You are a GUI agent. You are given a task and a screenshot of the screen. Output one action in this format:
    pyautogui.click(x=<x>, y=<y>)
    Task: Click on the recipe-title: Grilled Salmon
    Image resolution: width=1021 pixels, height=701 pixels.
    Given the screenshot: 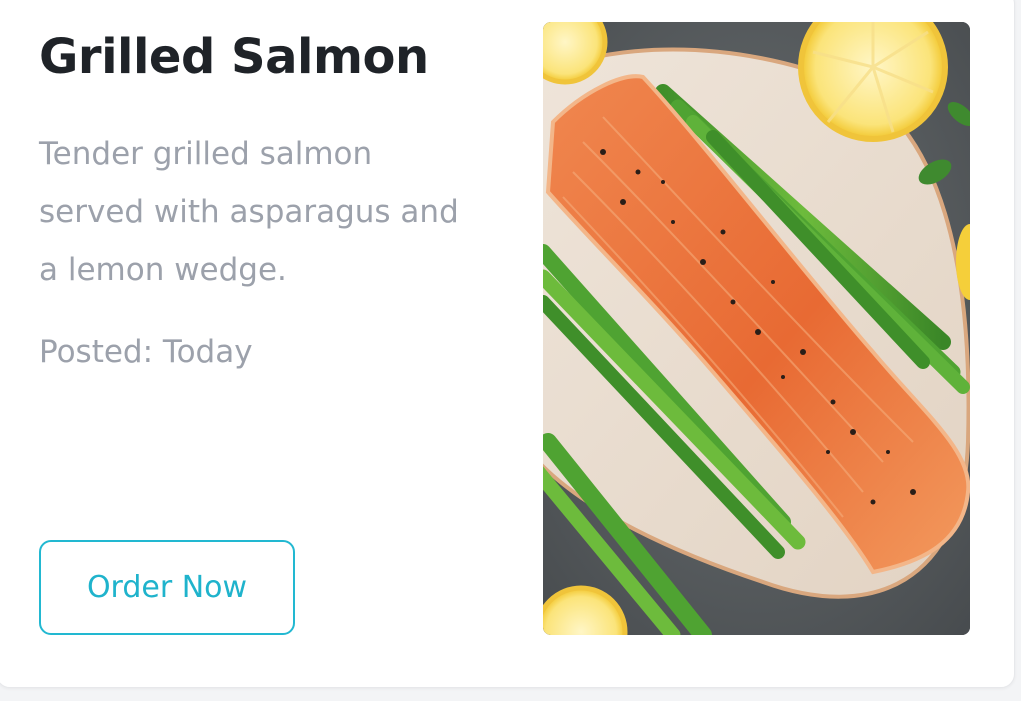 What is the action you would take?
    pyautogui.click(x=234, y=57)
    